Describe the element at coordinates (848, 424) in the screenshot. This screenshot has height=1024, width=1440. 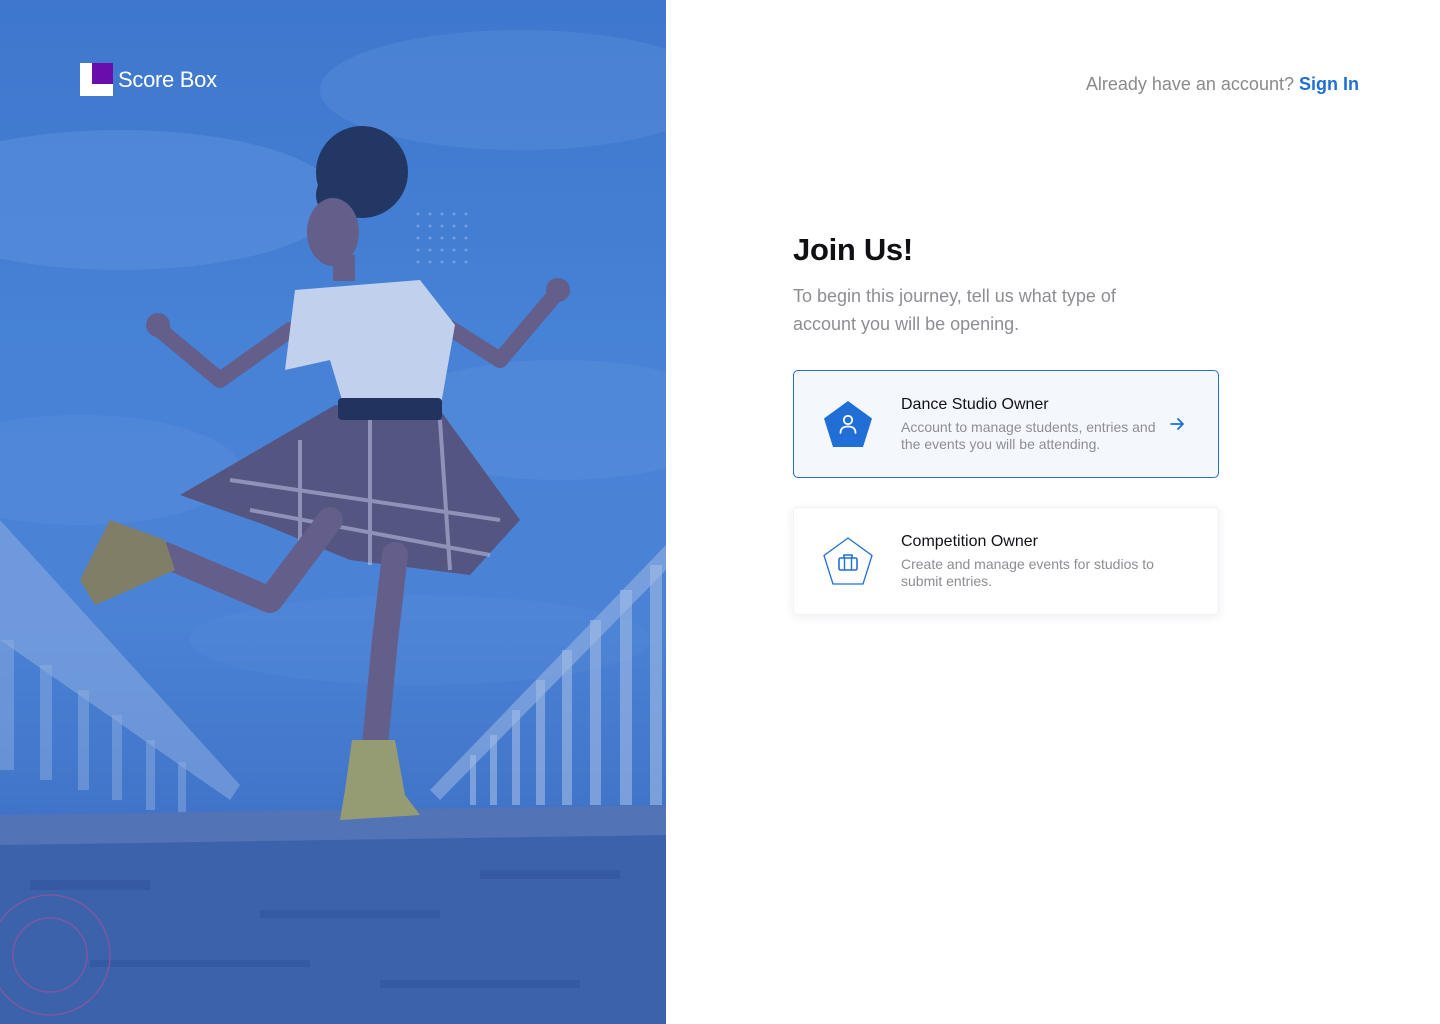
I see `user-icon` at that location.